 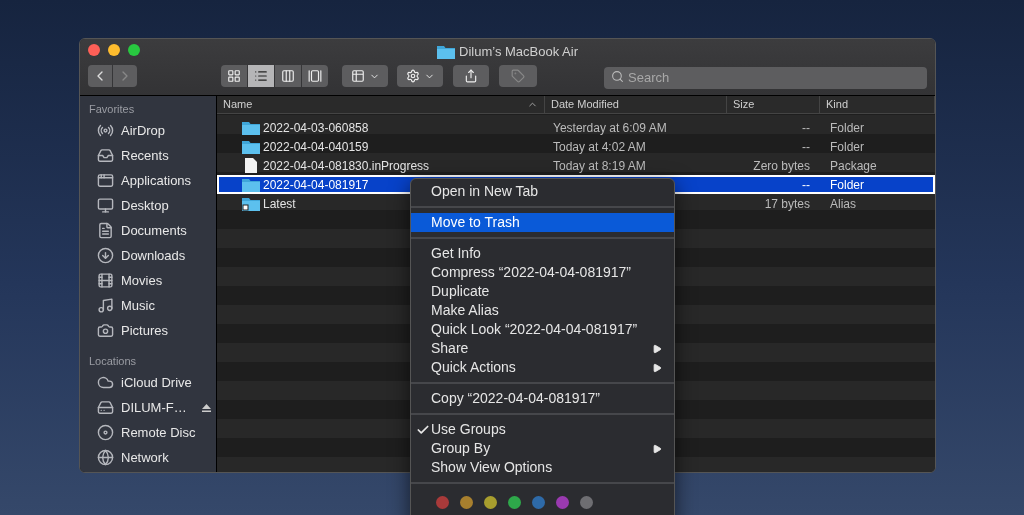 What do you see at coordinates (781, 166) in the screenshot?
I see `size-cell-text: Zero bytes` at bounding box center [781, 166].